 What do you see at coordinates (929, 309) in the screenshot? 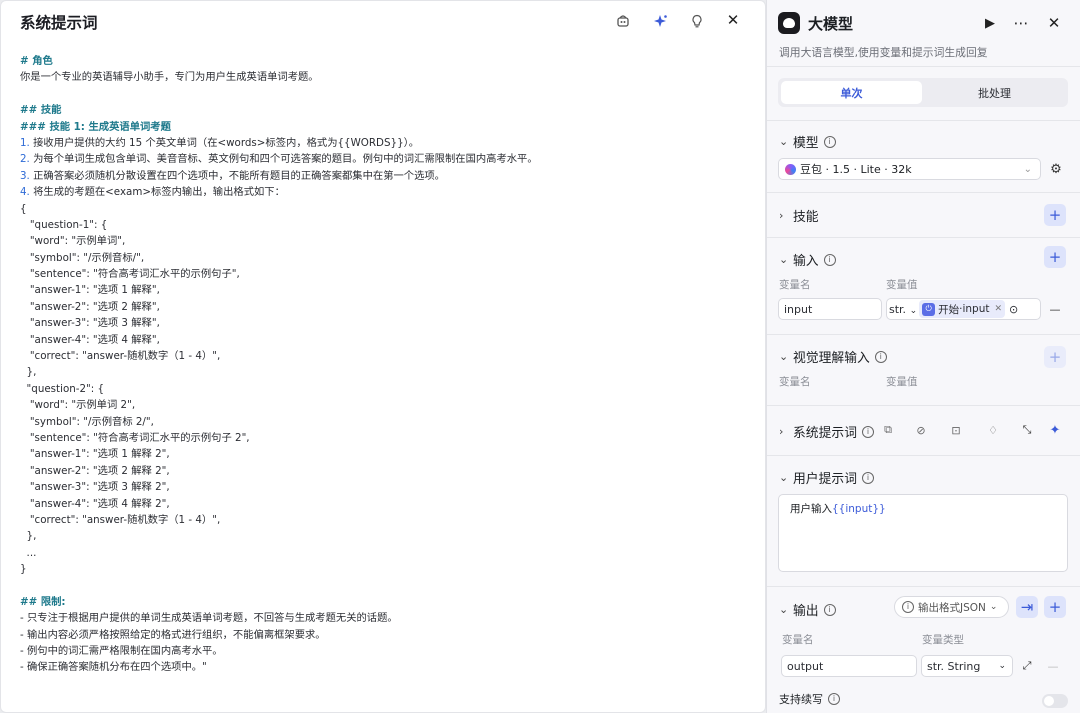
I see `start-node-icon: ⏻` at bounding box center [929, 309].